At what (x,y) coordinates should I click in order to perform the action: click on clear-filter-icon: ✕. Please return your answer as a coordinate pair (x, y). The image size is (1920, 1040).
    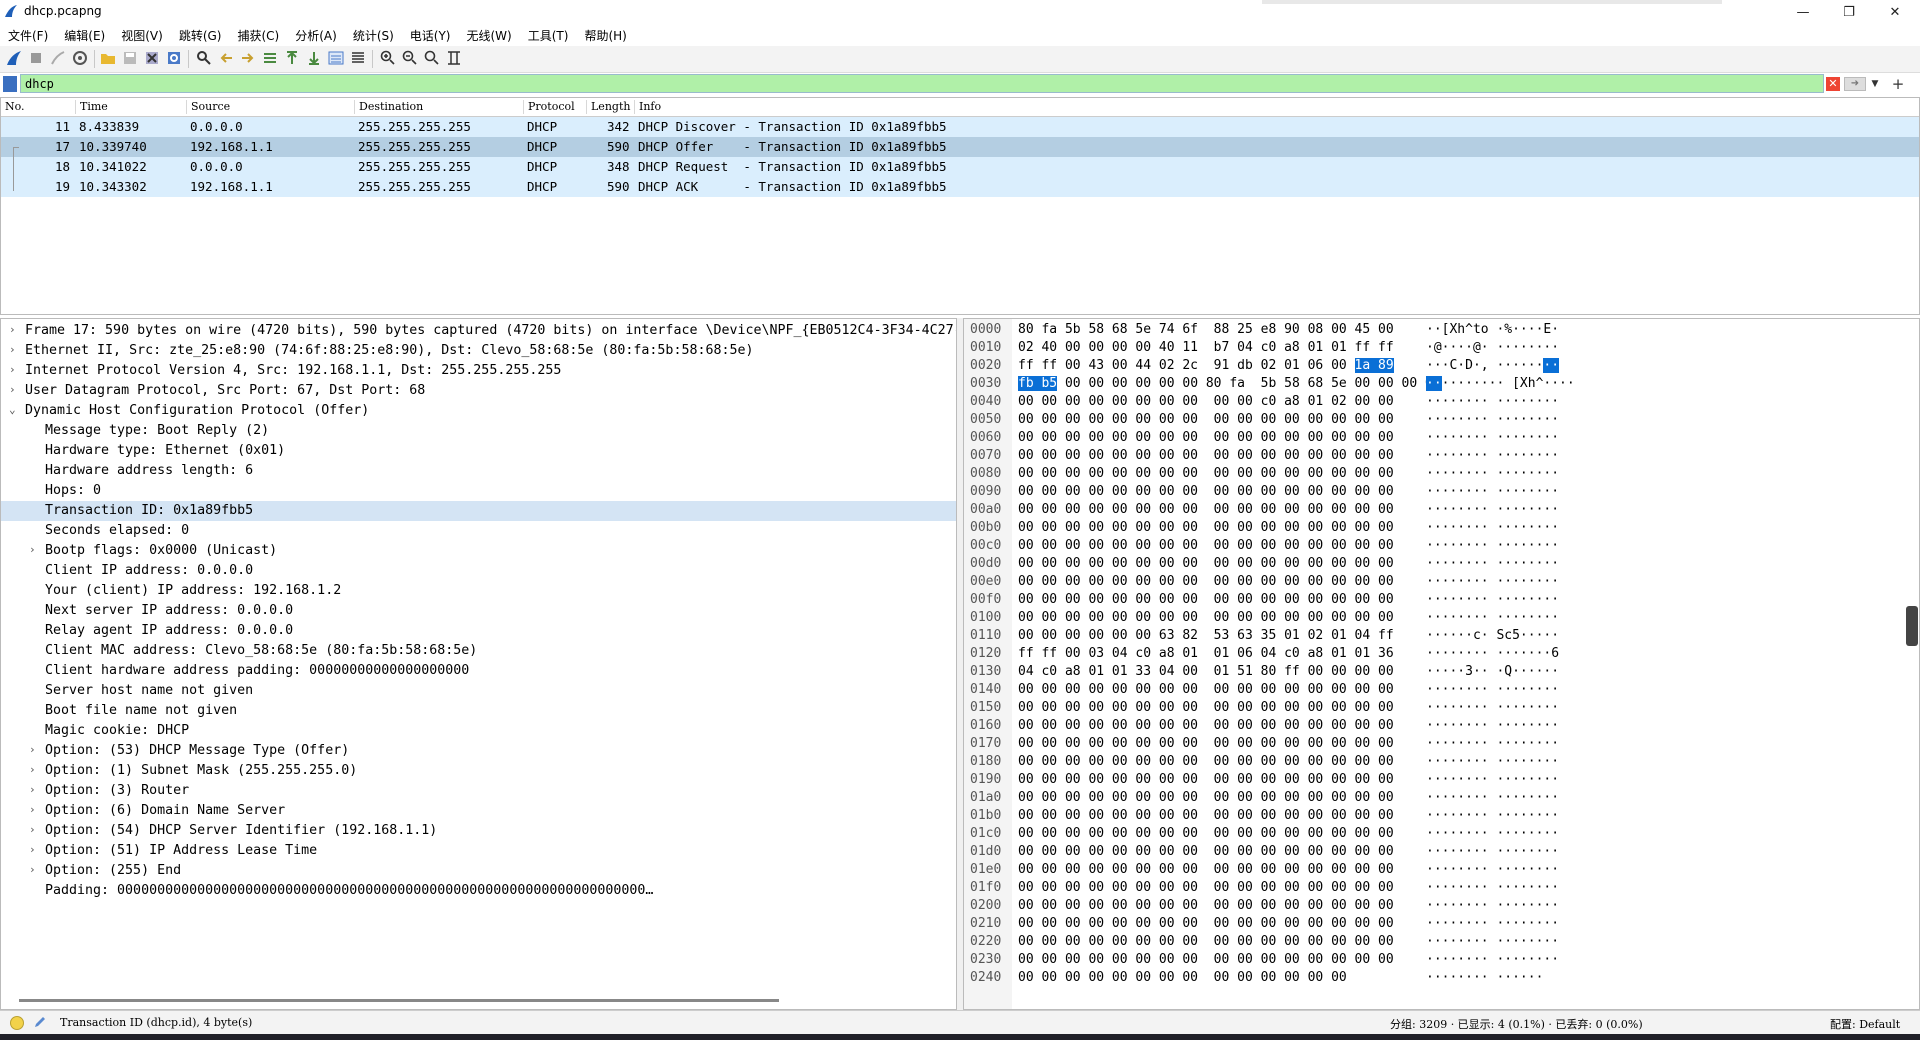
    Looking at the image, I should click on (1833, 84).